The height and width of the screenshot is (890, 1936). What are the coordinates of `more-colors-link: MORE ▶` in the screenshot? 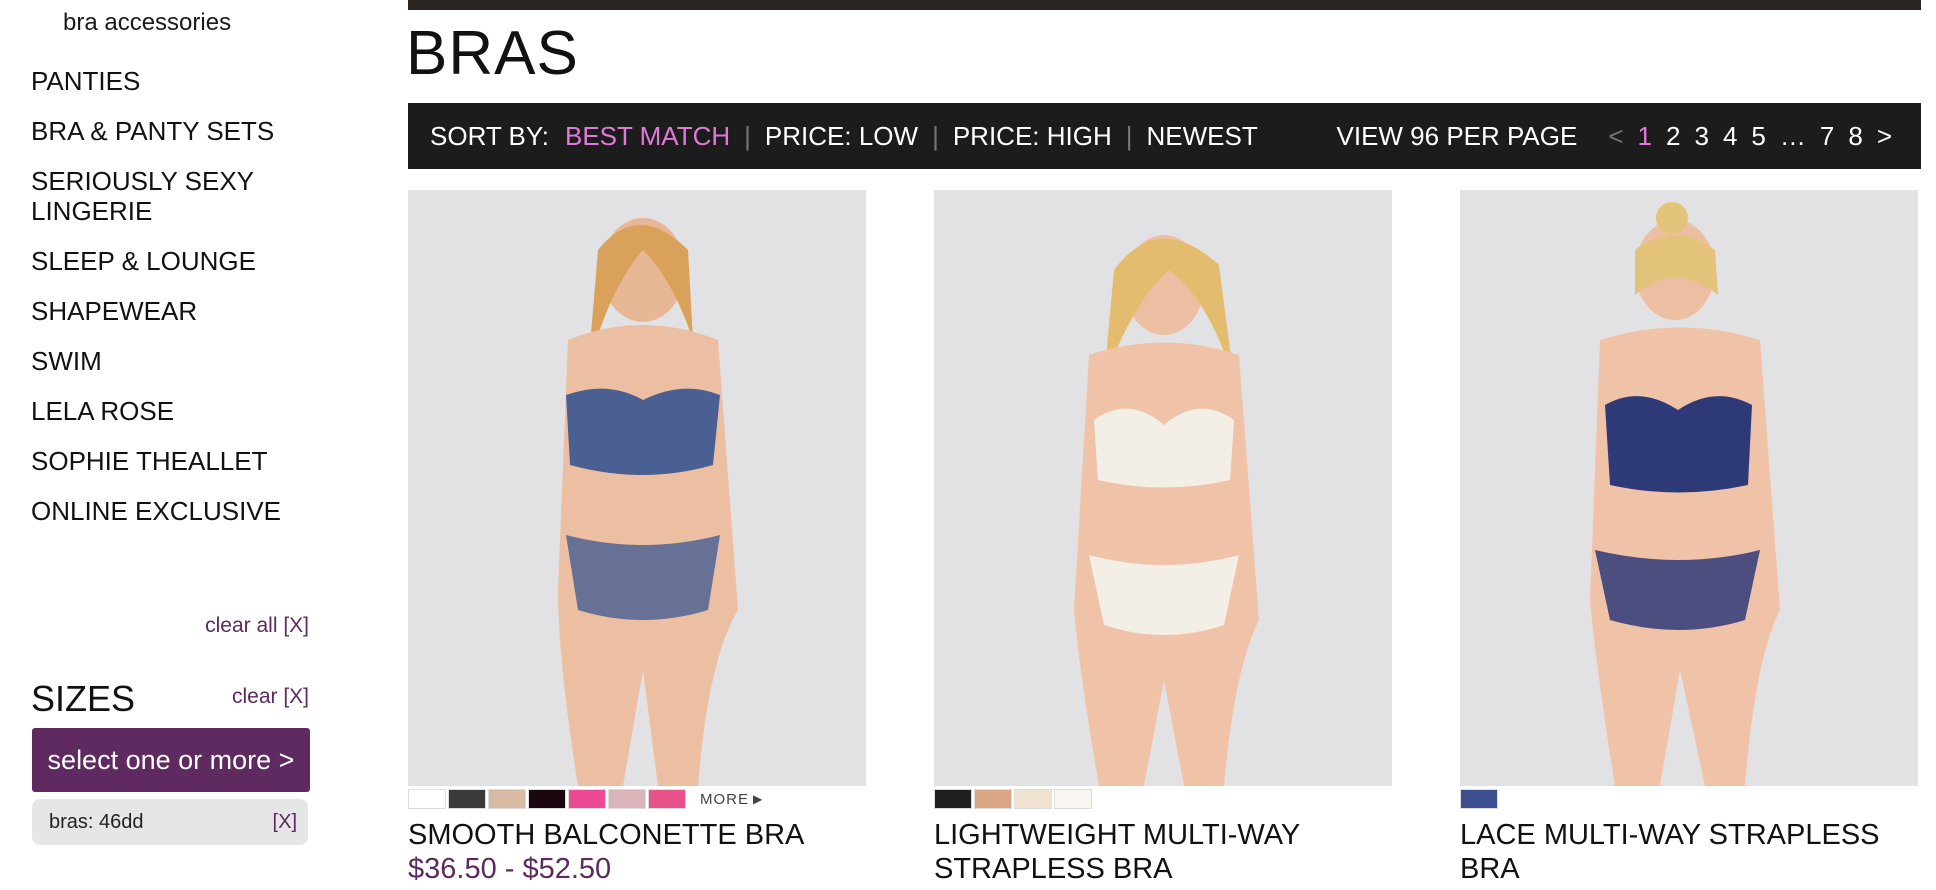 It's located at (731, 799).